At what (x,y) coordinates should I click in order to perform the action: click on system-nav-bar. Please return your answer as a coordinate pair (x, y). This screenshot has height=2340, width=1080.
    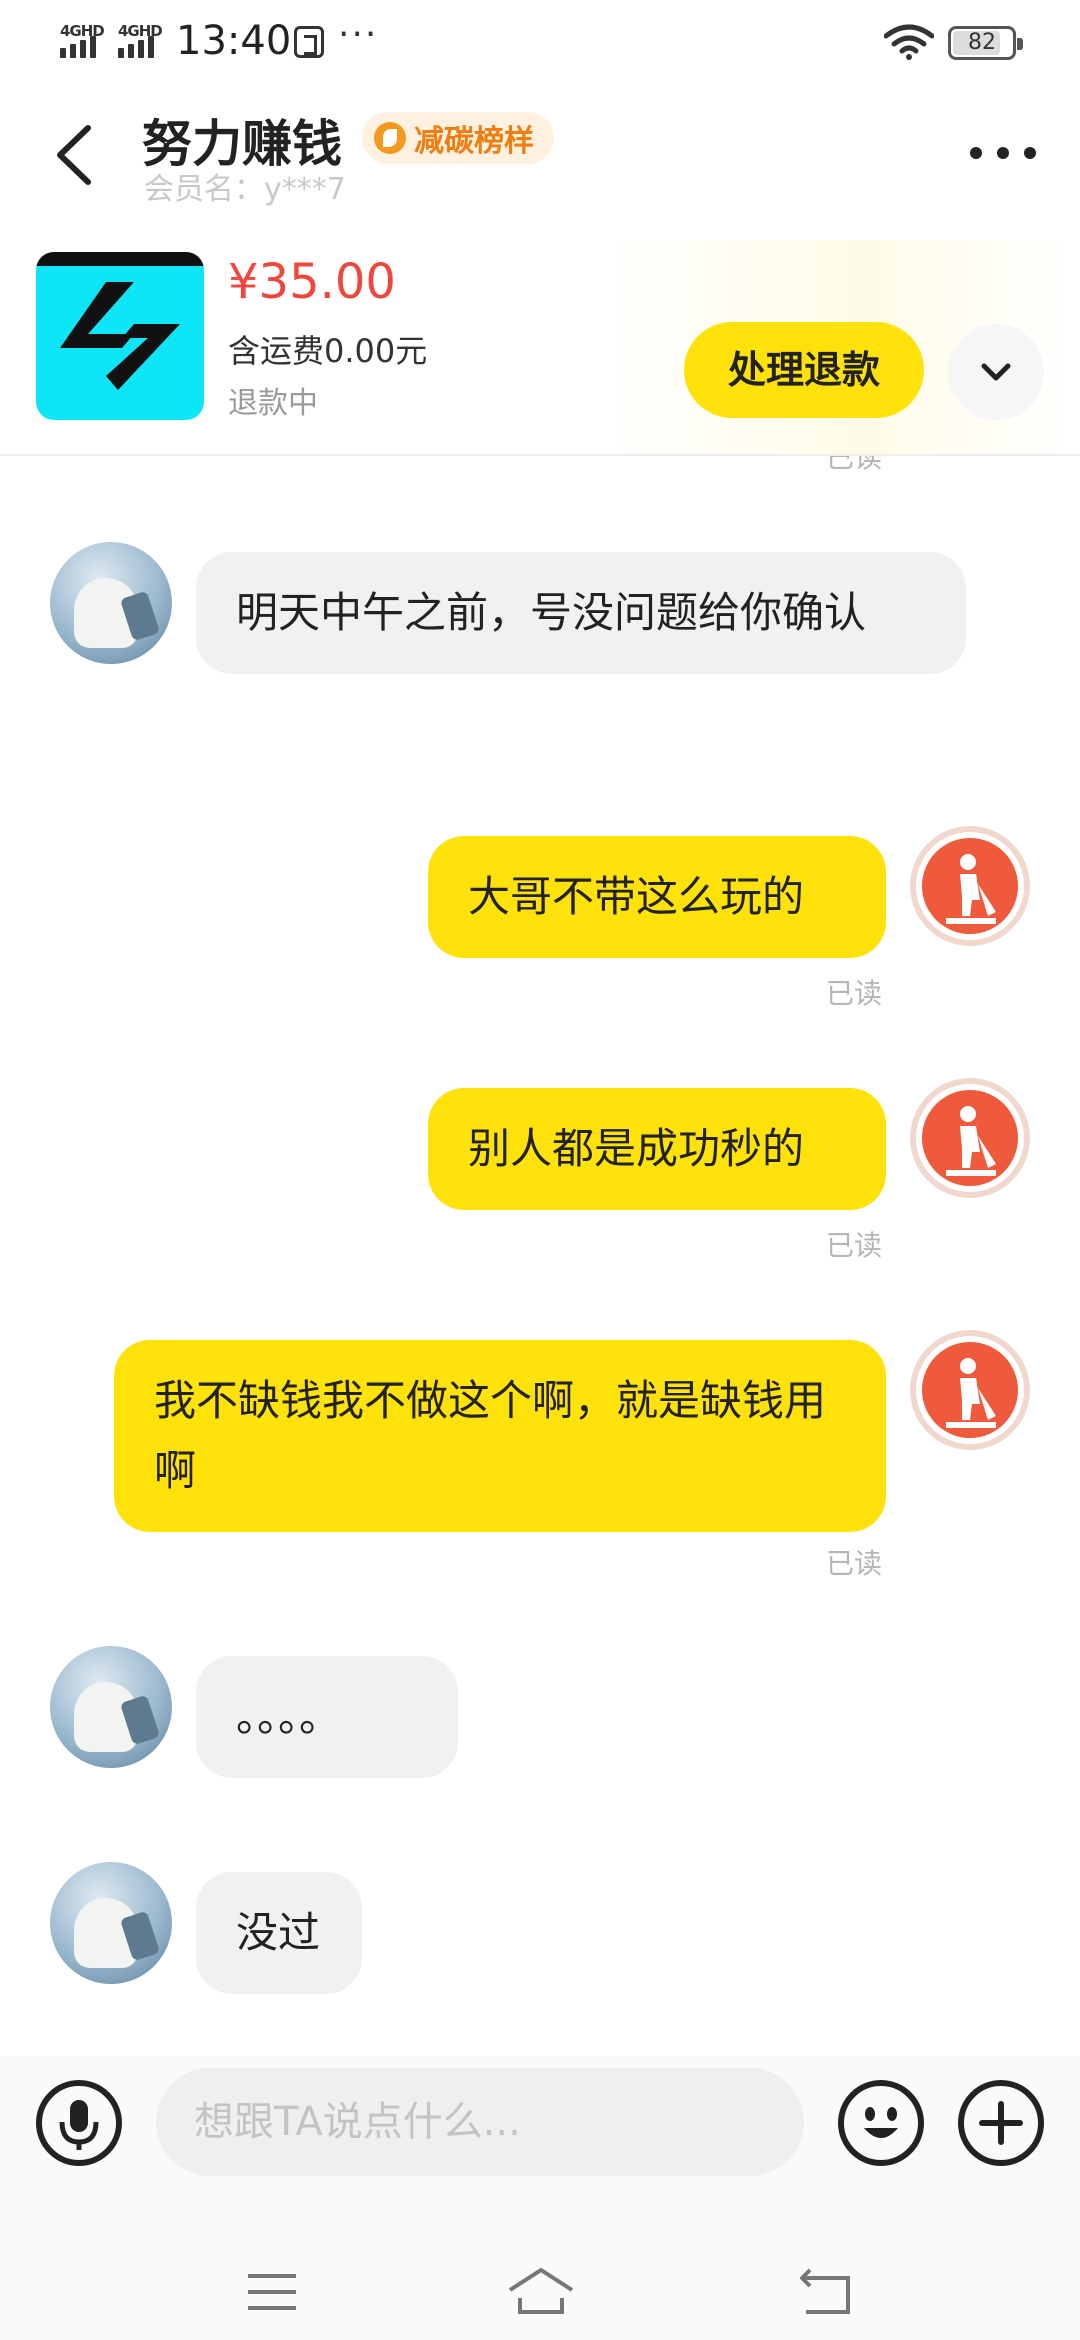
    Looking at the image, I should click on (540, 2292).